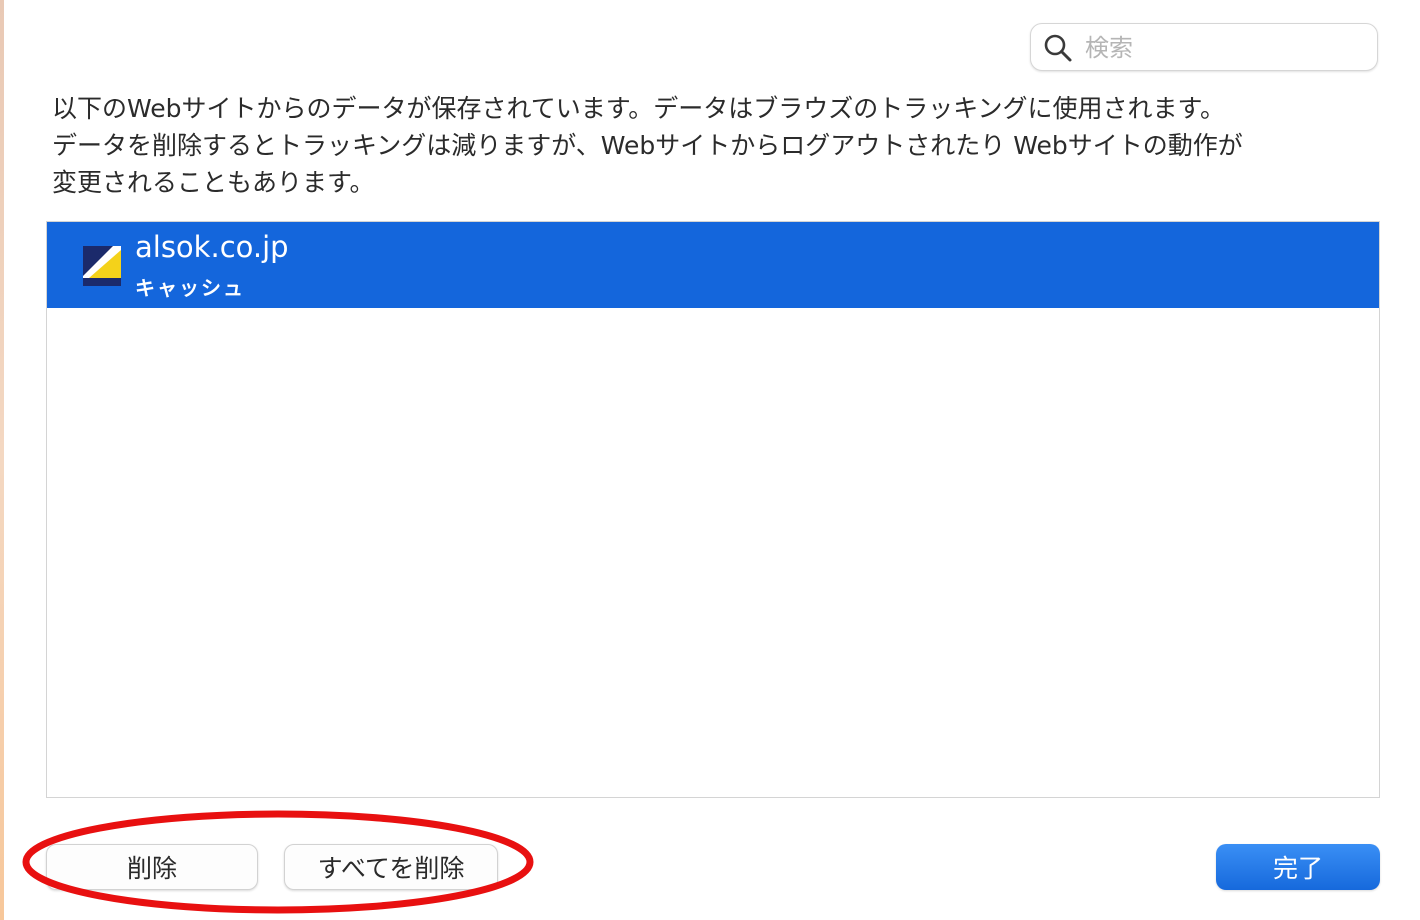 Image resolution: width=1420 pixels, height=920 pixels. I want to click on window-edge, so click(2, 460).